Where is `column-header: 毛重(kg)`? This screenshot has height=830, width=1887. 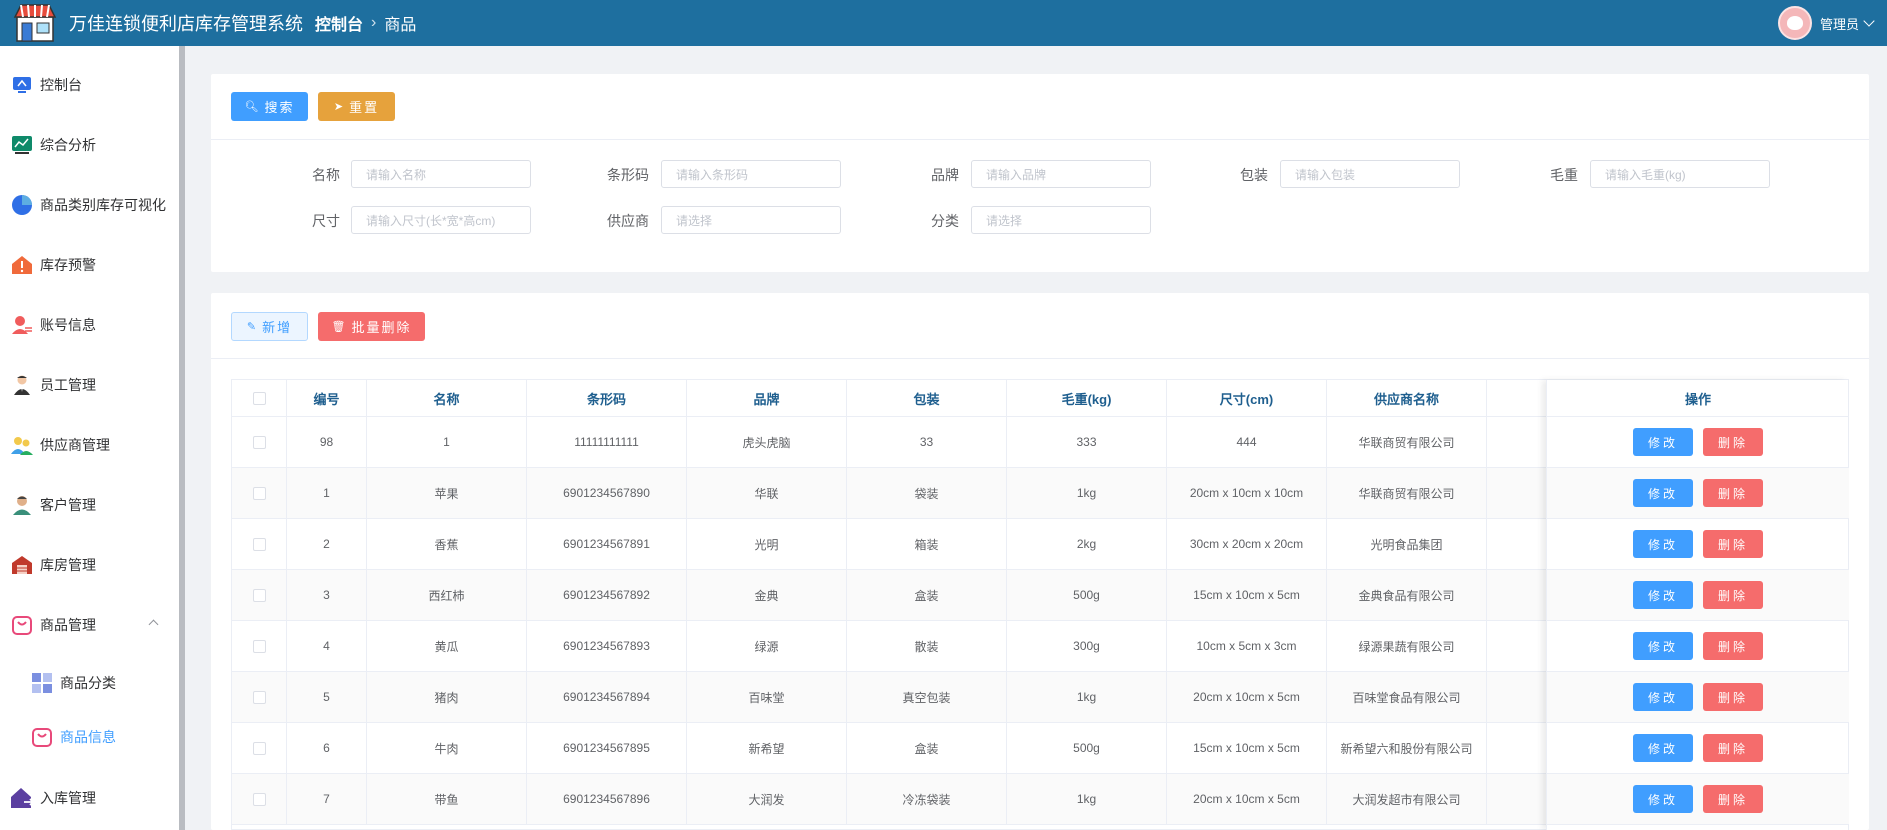 column-header: 毛重(kg) is located at coordinates (1087, 398).